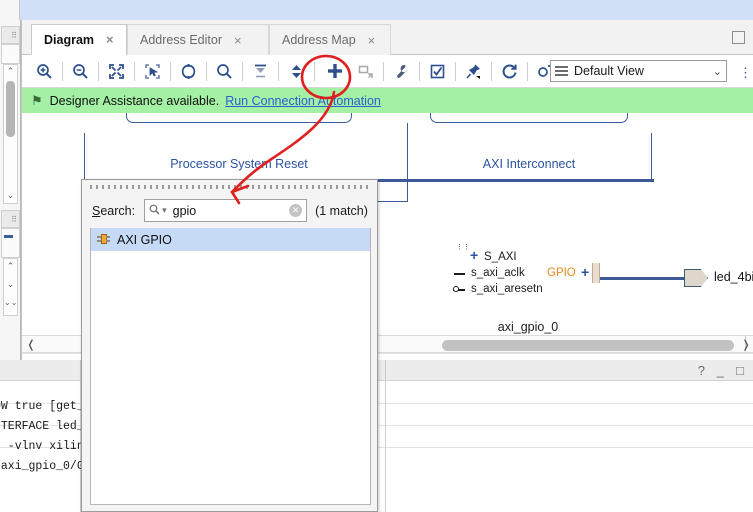 This screenshot has height=512, width=753. I want to click on rail-mini-bar, so click(8, 236).